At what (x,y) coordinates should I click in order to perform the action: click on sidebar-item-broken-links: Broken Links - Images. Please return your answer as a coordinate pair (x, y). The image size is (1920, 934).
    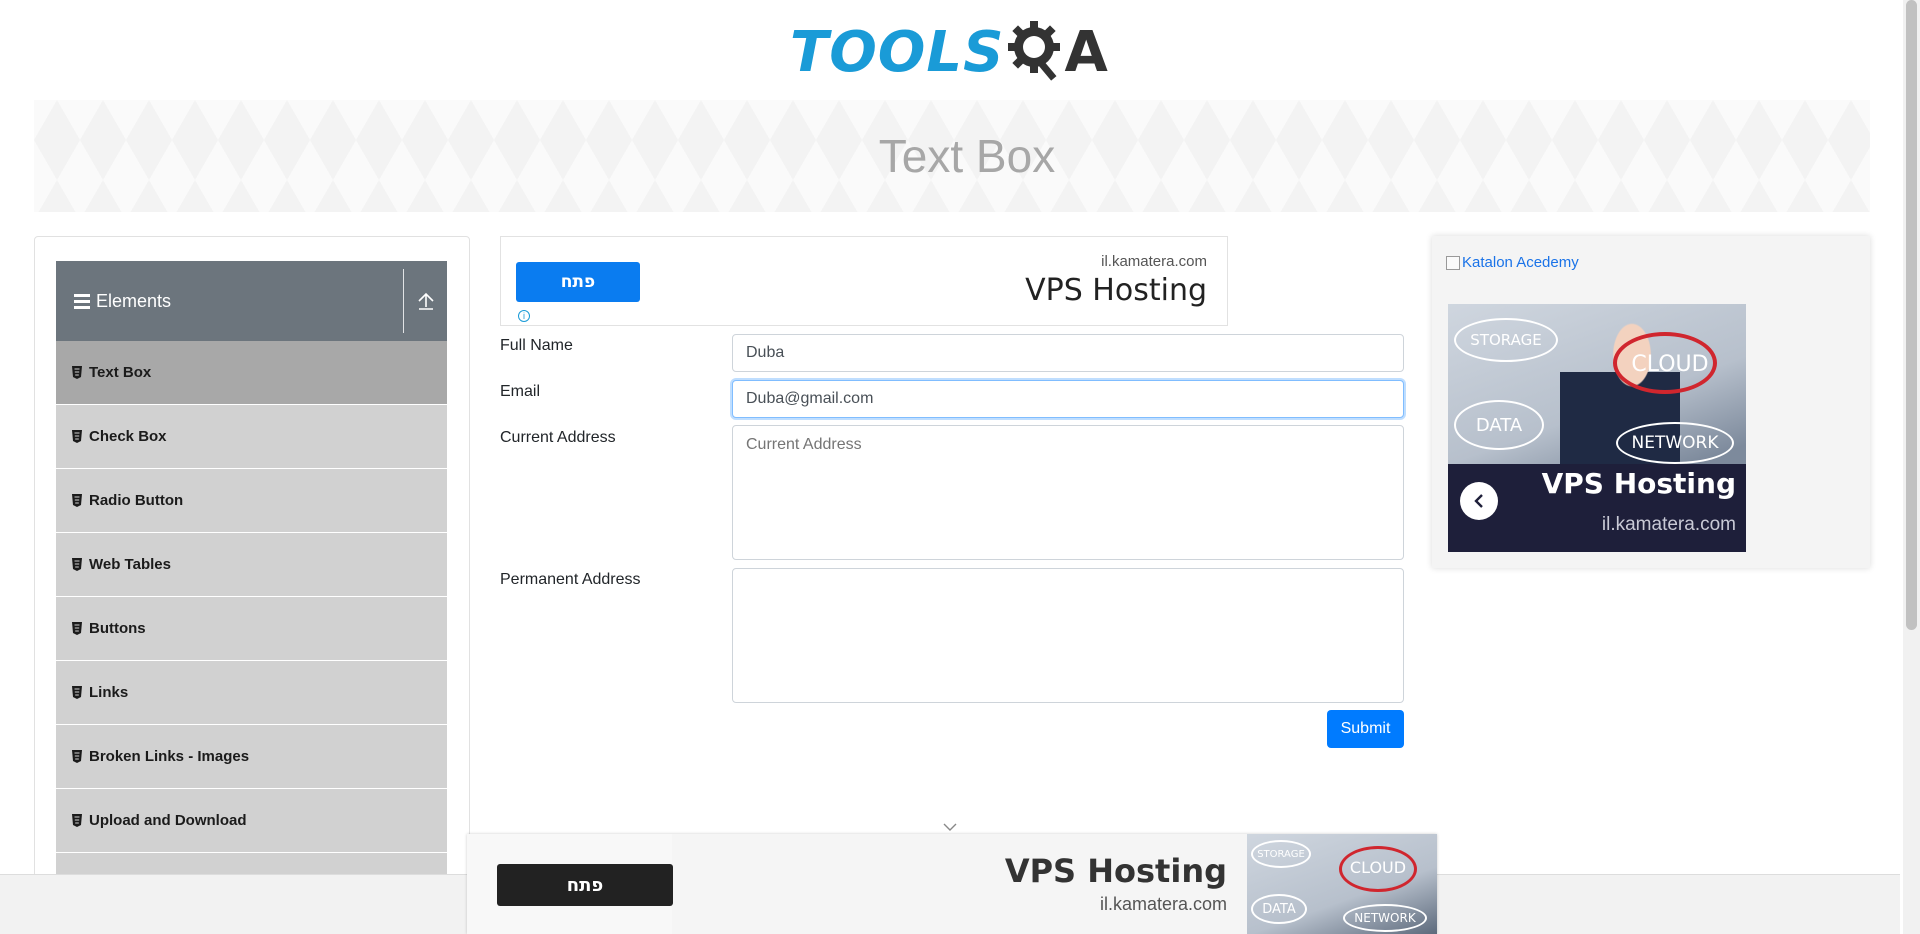
    Looking at the image, I should click on (251, 757).